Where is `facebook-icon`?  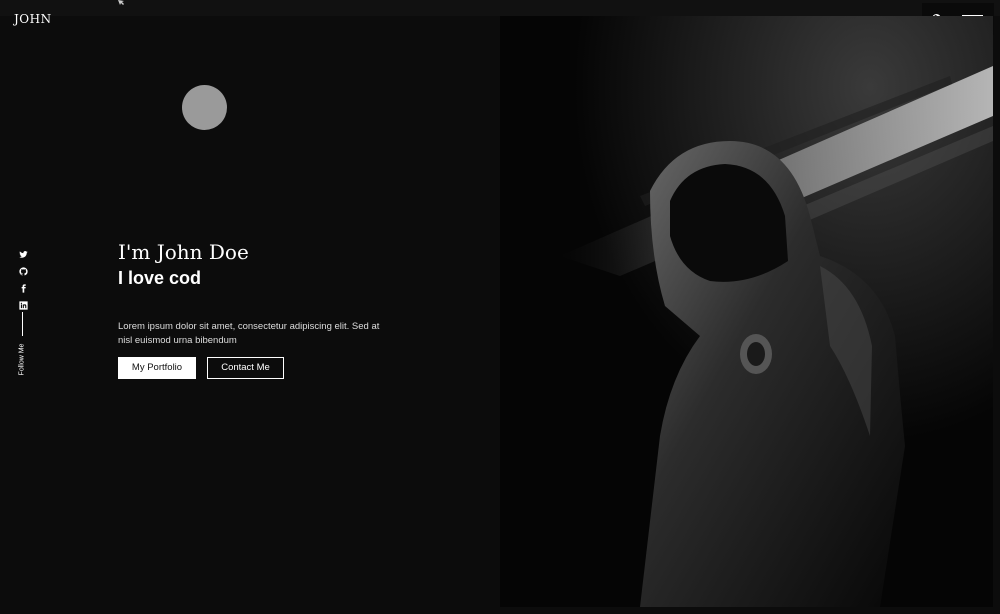 facebook-icon is located at coordinates (23, 286).